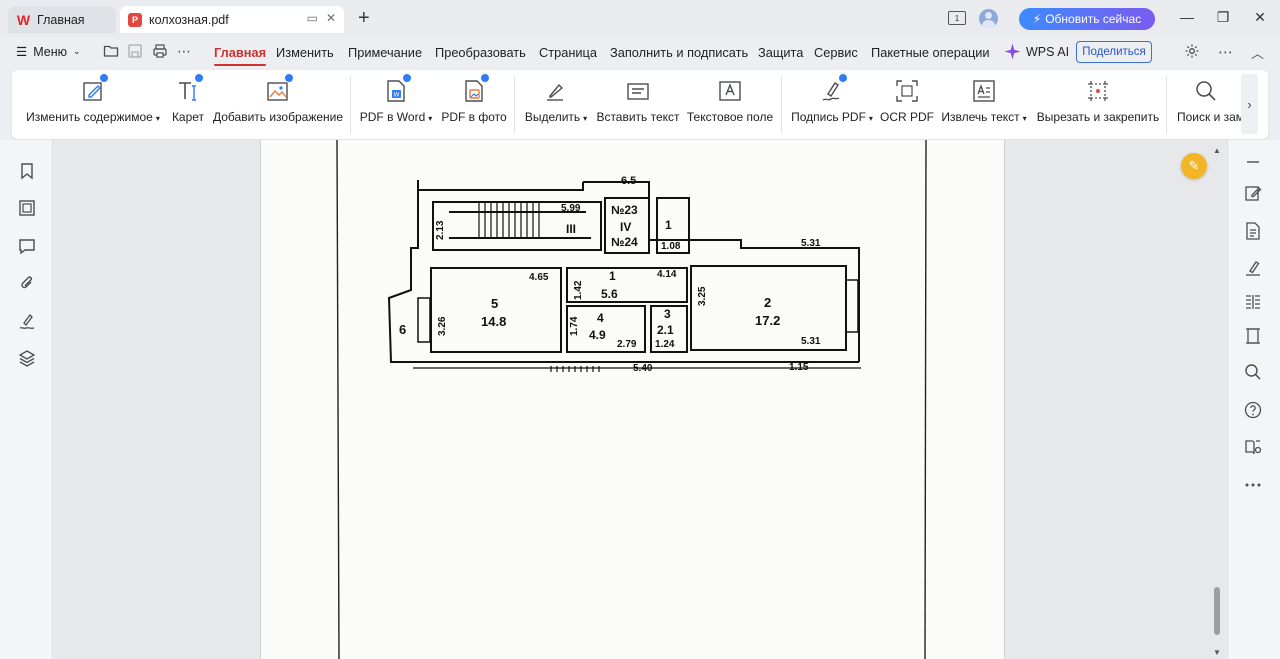 The height and width of the screenshot is (659, 1280). What do you see at coordinates (1257, 52) in the screenshot?
I see `collapse-ribbon-icon: ︿` at bounding box center [1257, 52].